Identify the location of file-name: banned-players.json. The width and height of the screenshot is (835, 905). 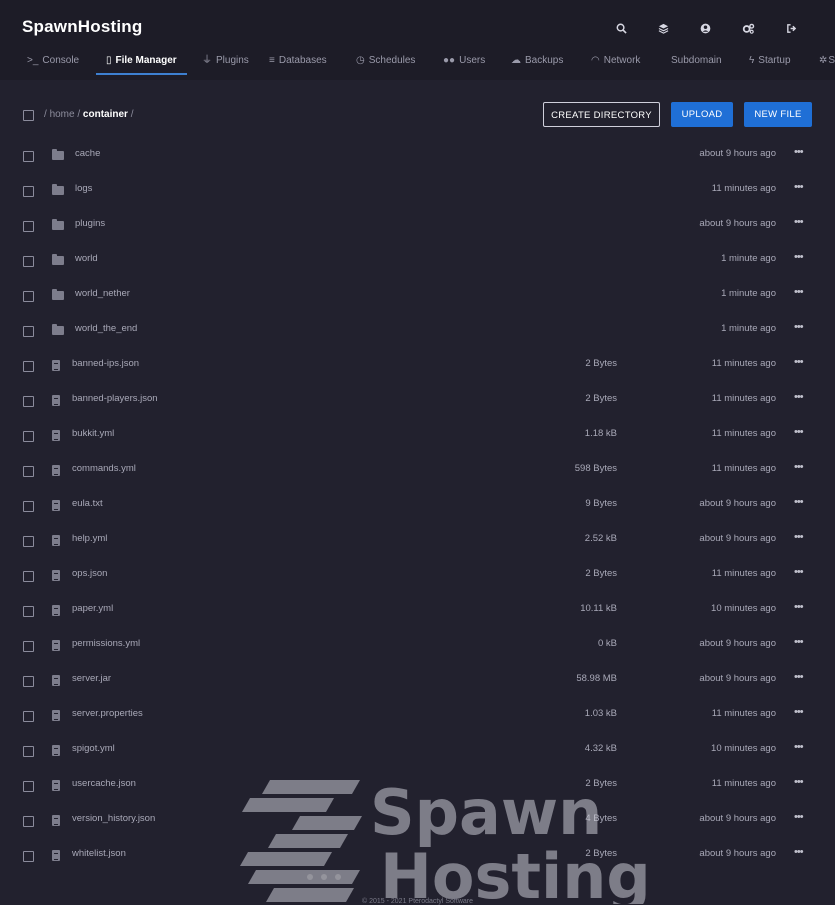
(115, 398).